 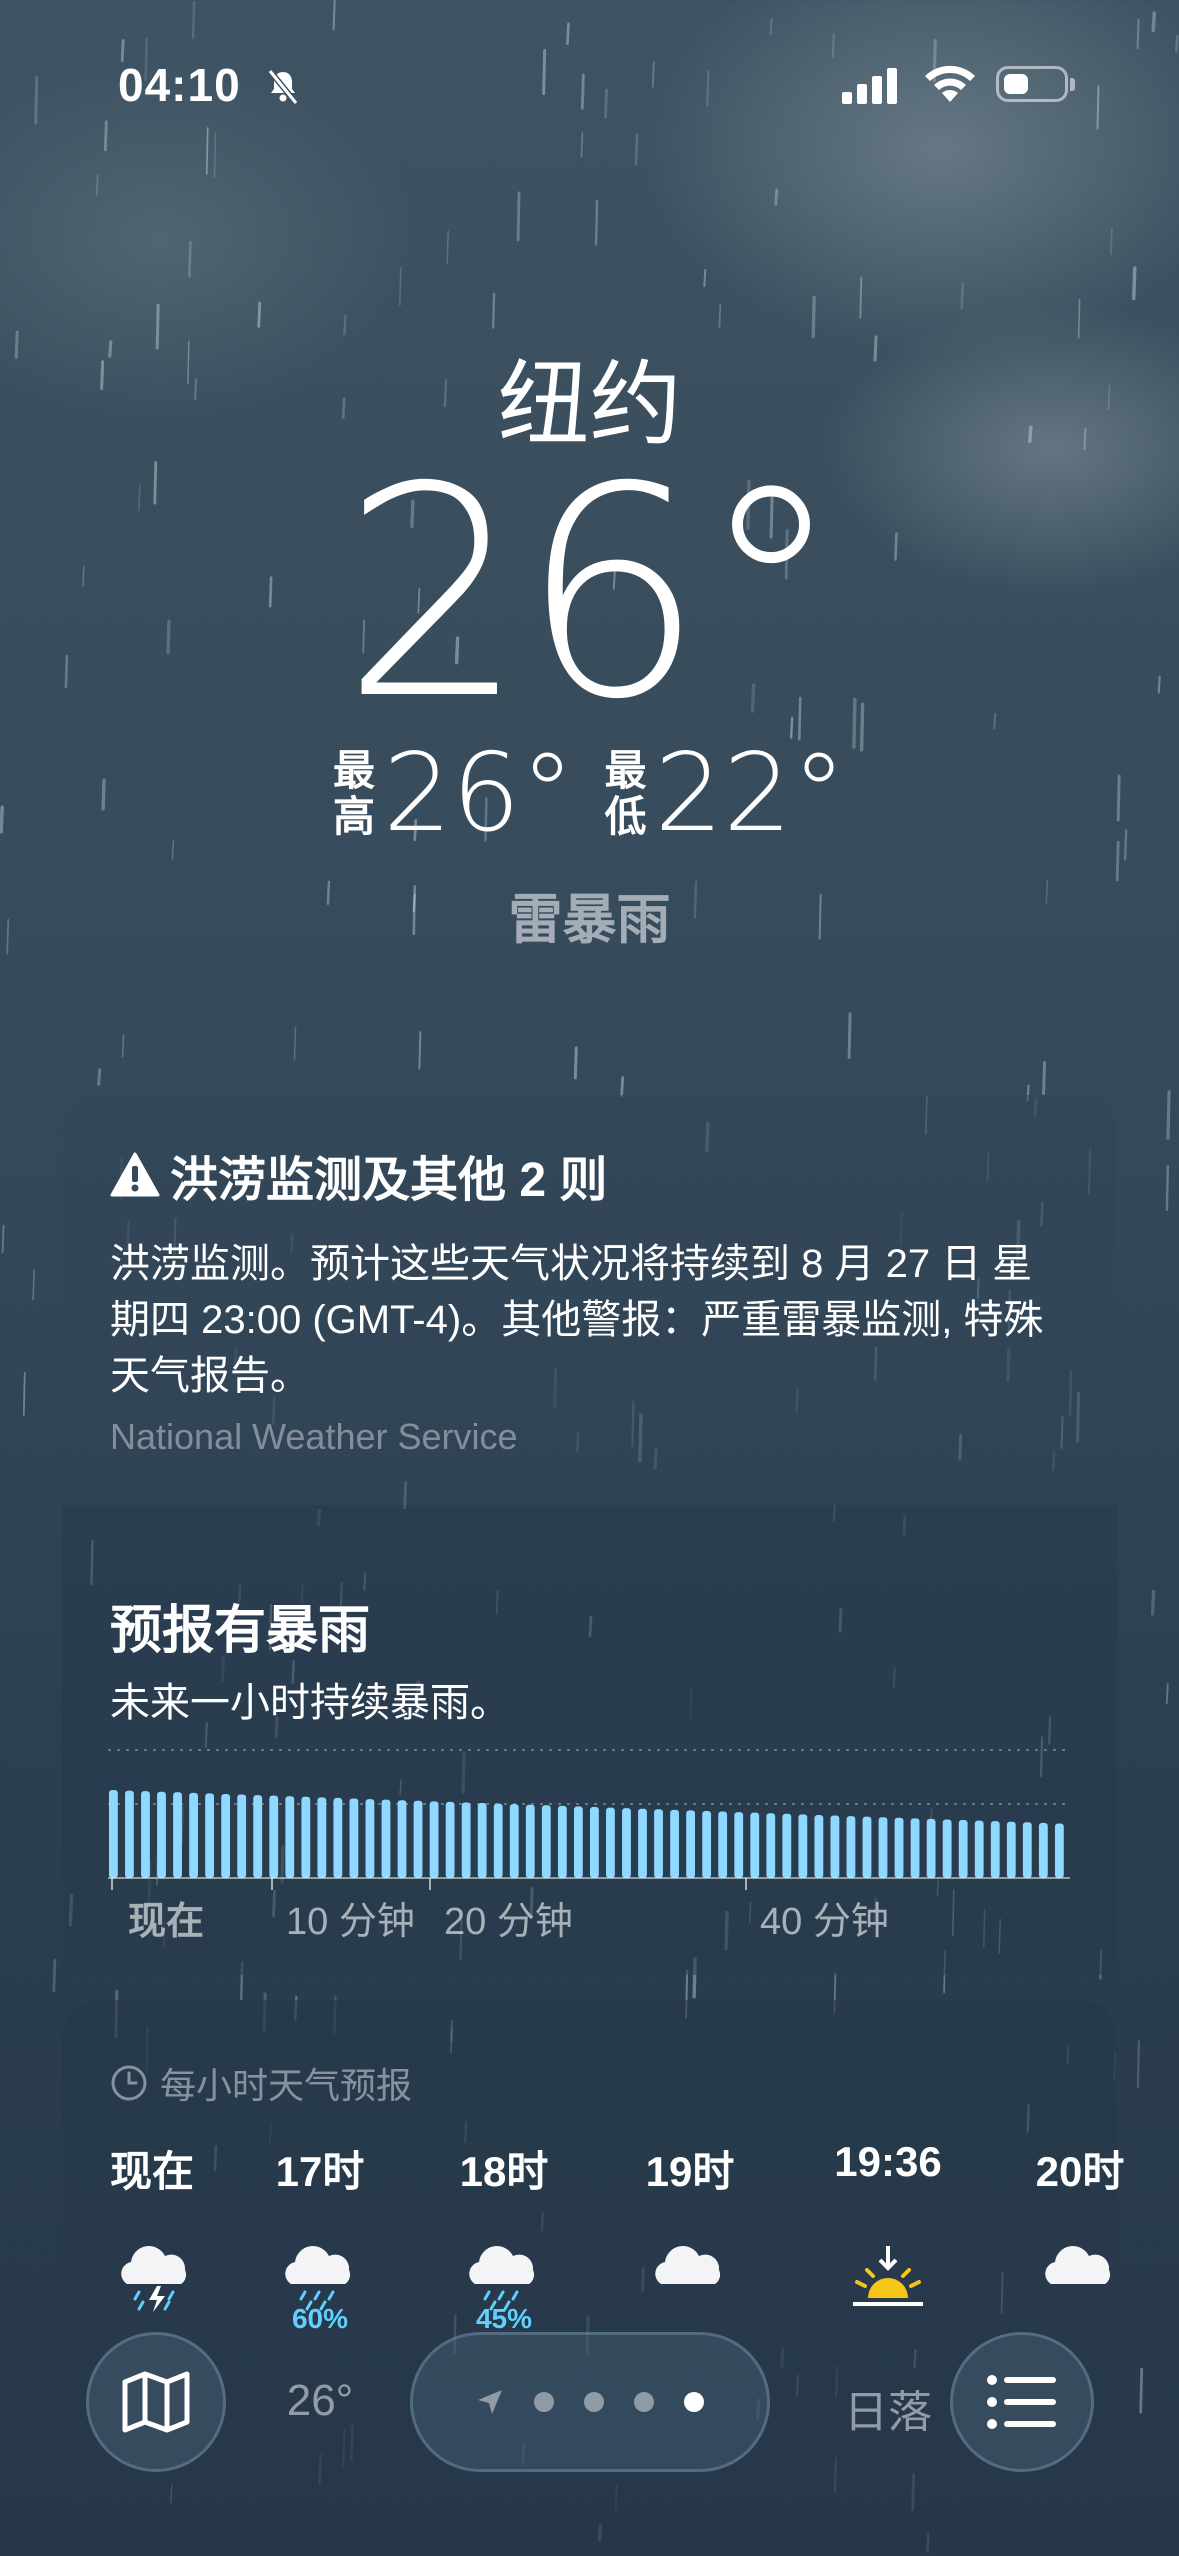 I want to click on hourly-header: 每小时天气预报, so click(x=261, y=2083).